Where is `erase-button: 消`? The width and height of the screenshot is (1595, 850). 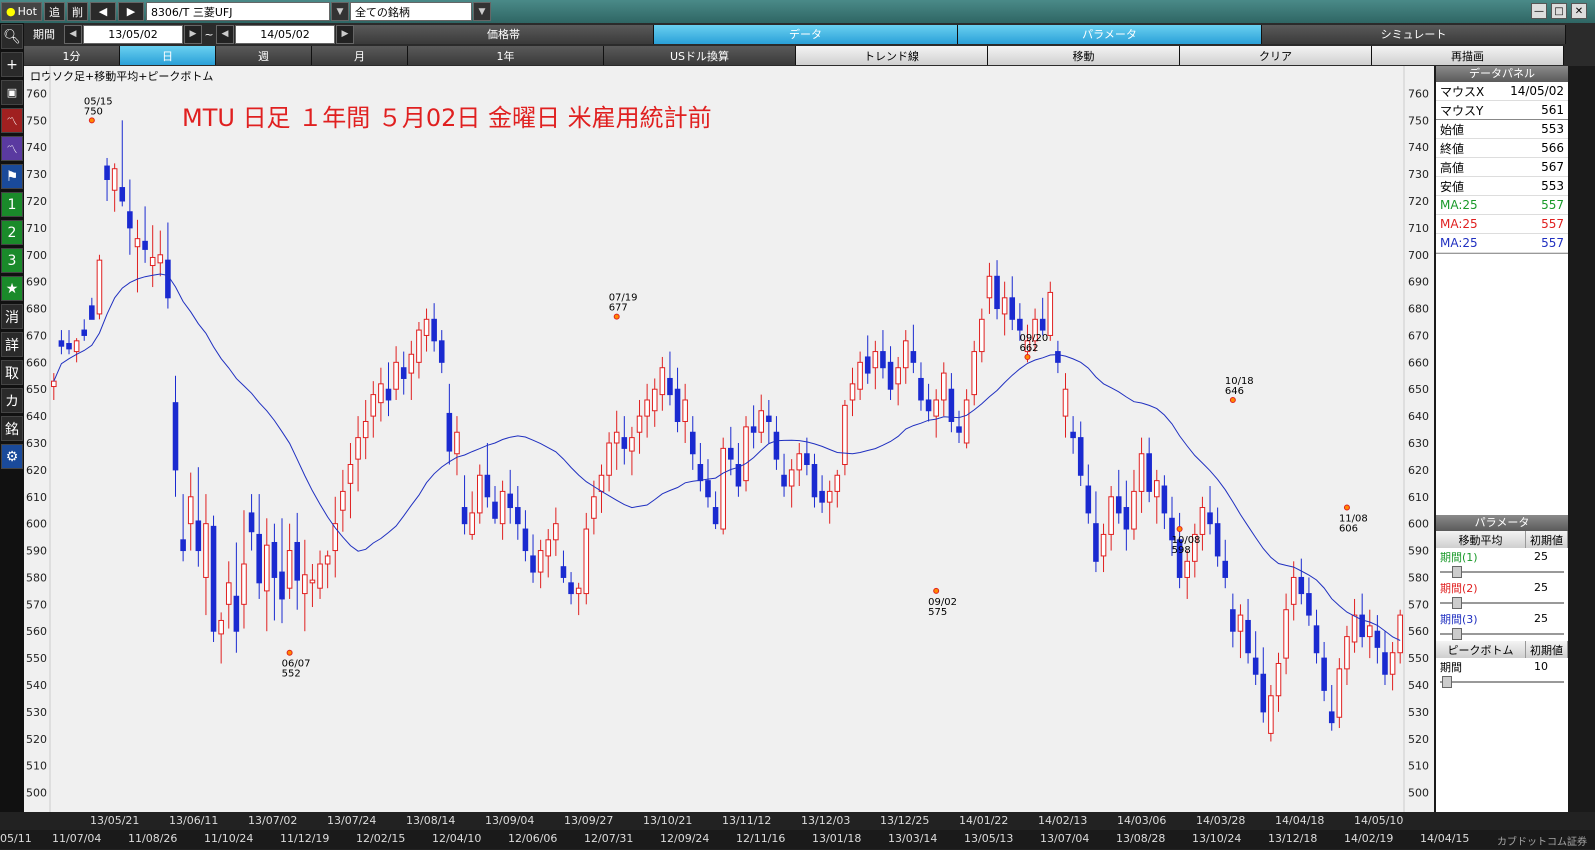 erase-button: 消 is located at coordinates (12, 316).